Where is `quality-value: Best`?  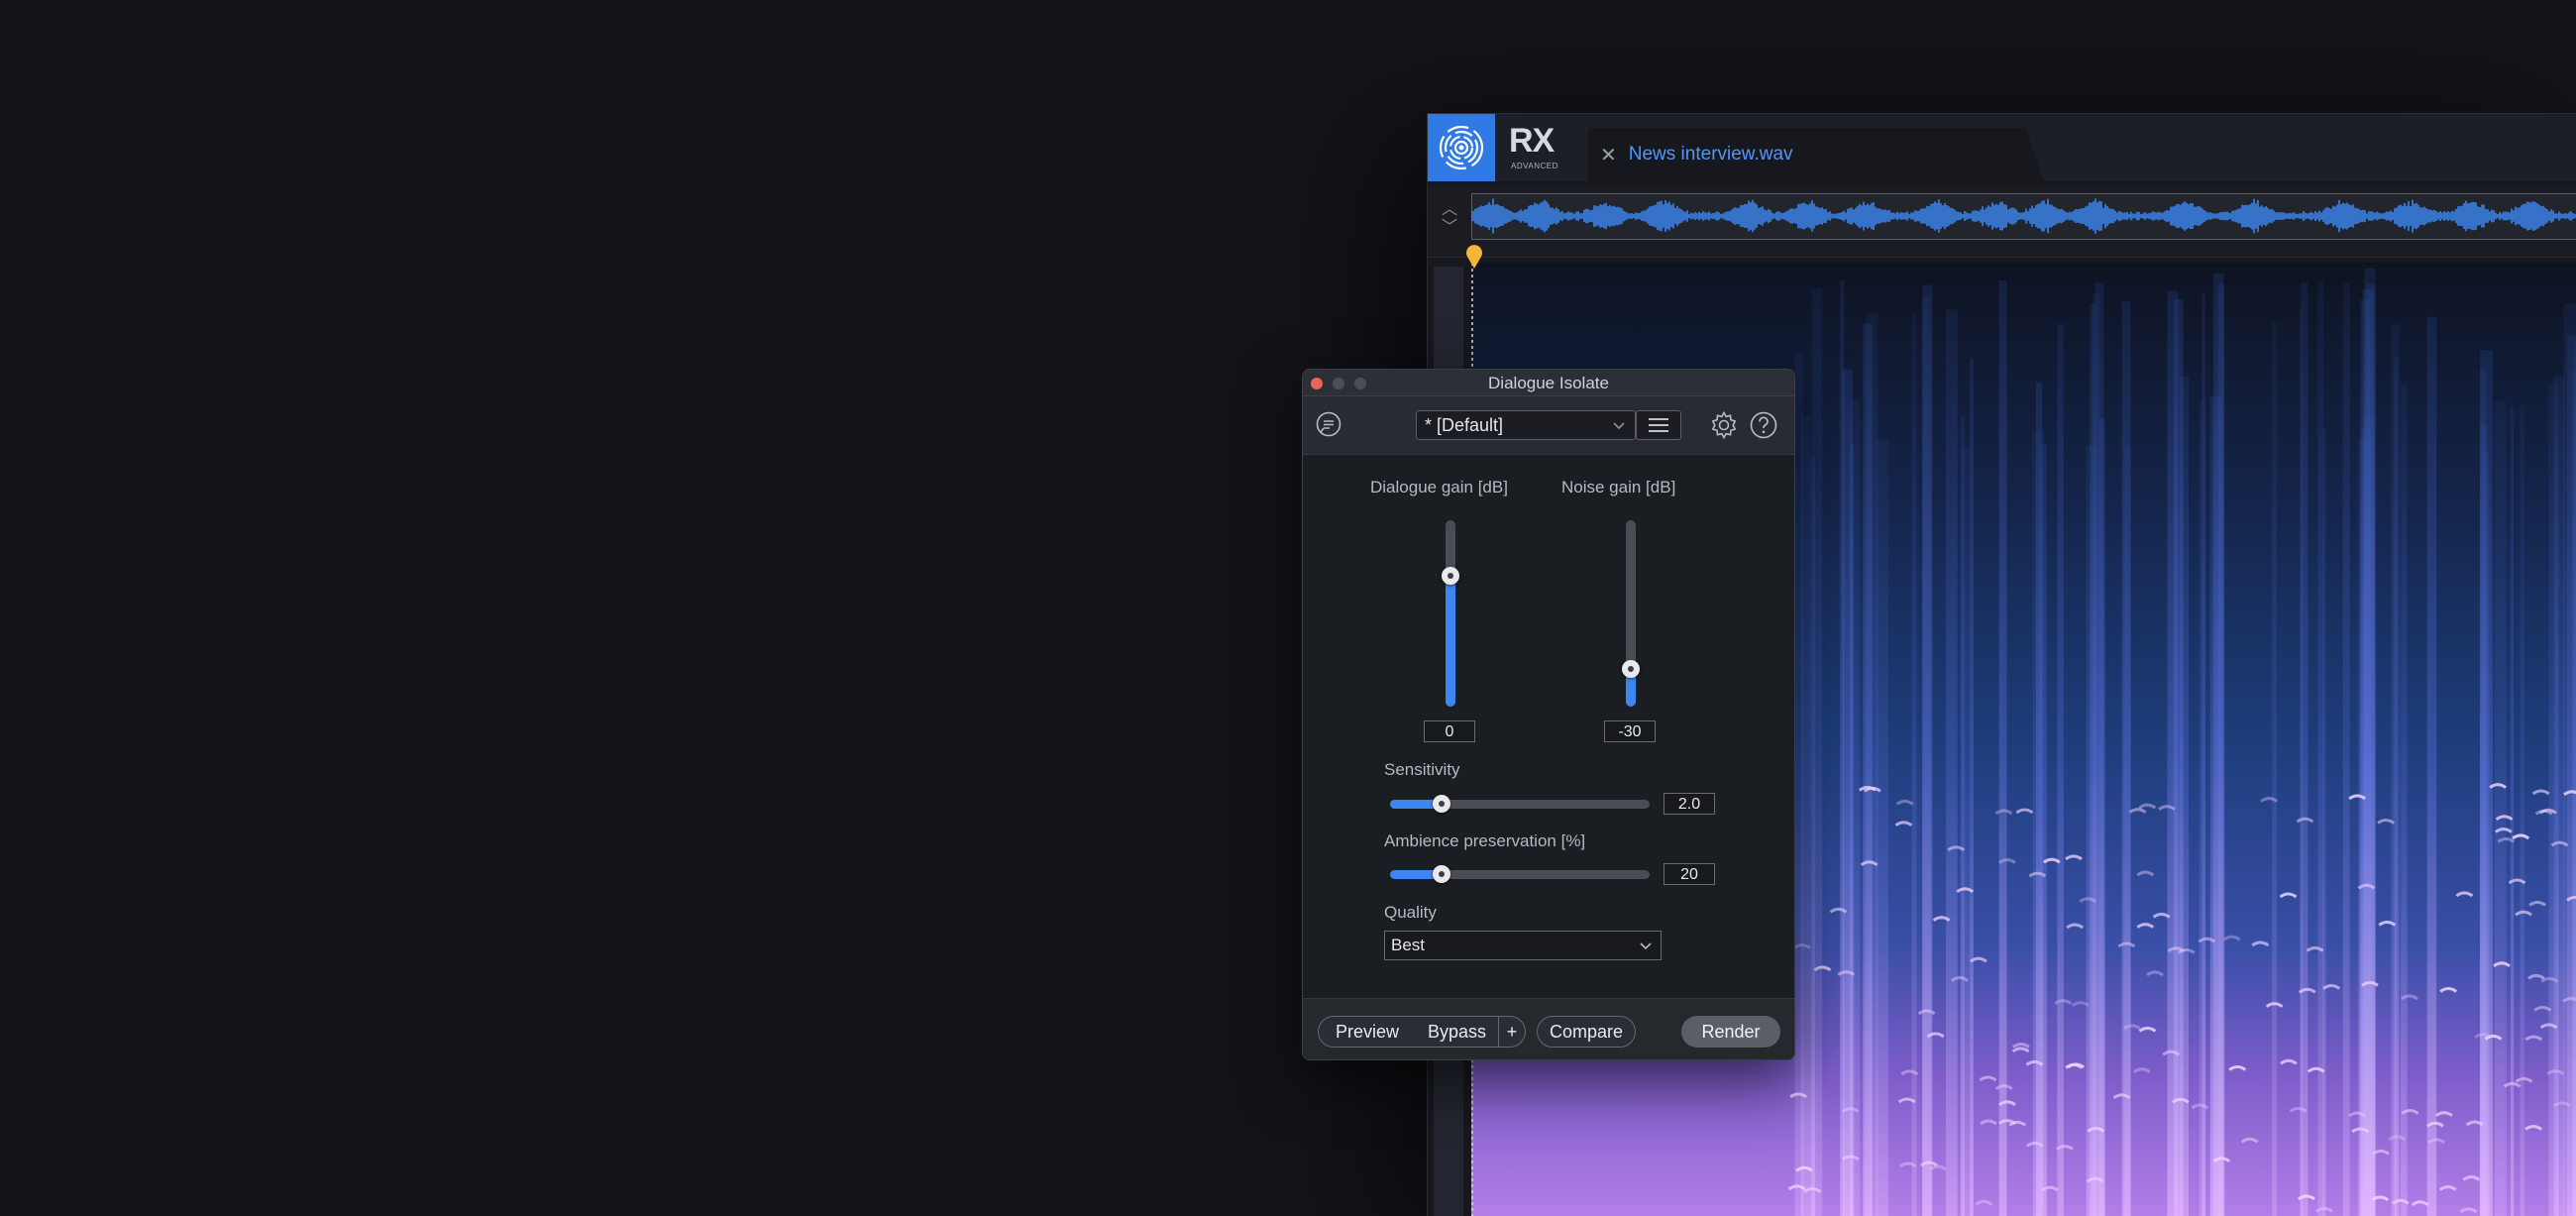
quality-value: Best is located at coordinates (1408, 945).